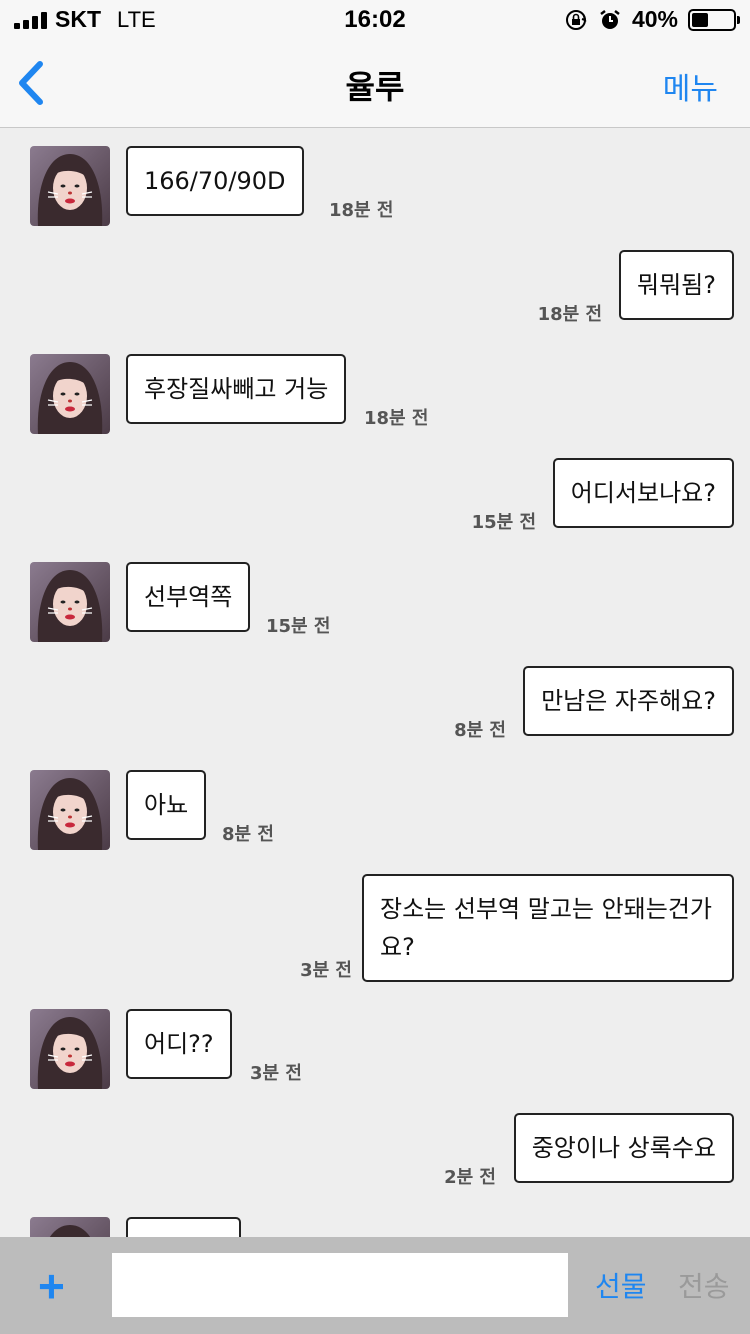 Image resolution: width=750 pixels, height=1334 pixels. Describe the element at coordinates (714, 19) in the screenshot. I see `battery-icon` at that location.